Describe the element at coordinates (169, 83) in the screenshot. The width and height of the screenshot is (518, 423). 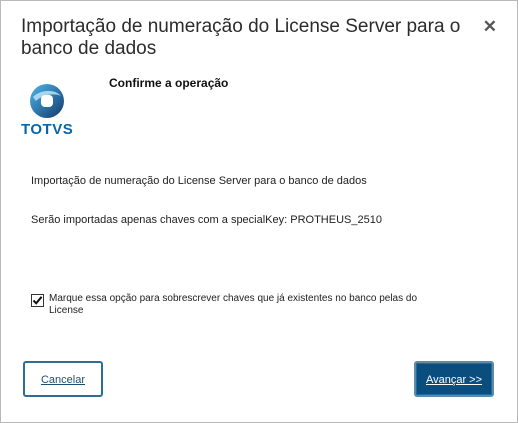
I see `confirm-heading: Confirme a operação` at that location.